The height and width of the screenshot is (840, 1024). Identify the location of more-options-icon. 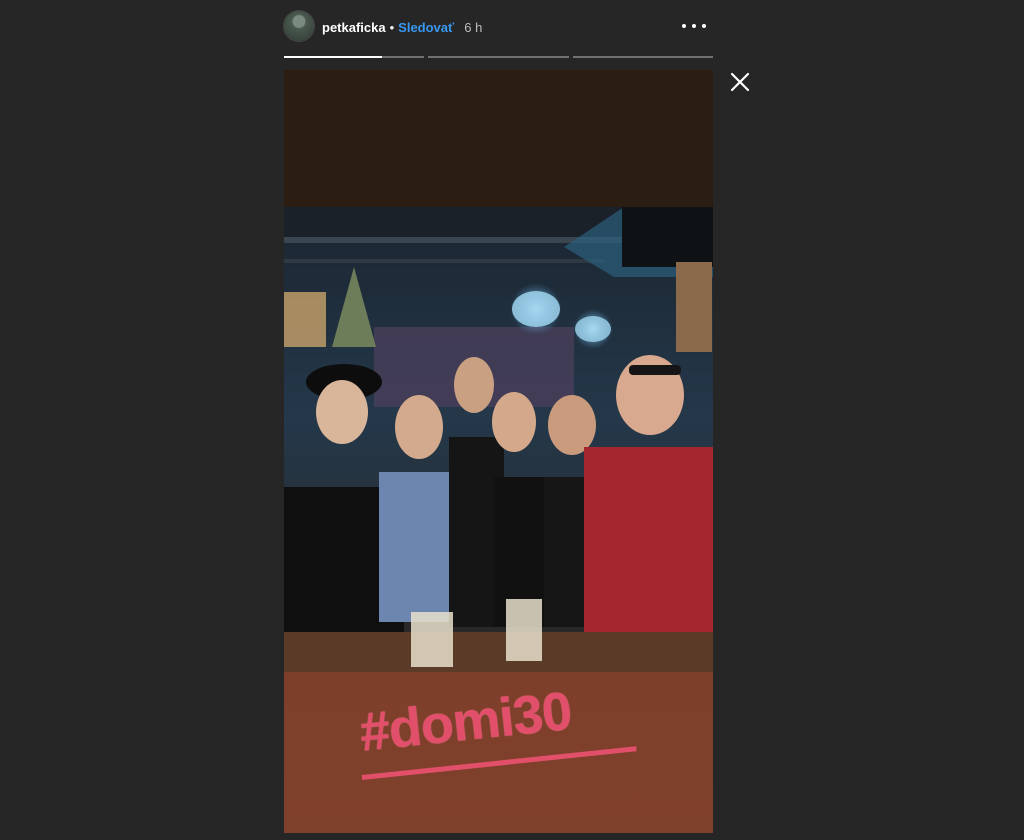
(694, 26).